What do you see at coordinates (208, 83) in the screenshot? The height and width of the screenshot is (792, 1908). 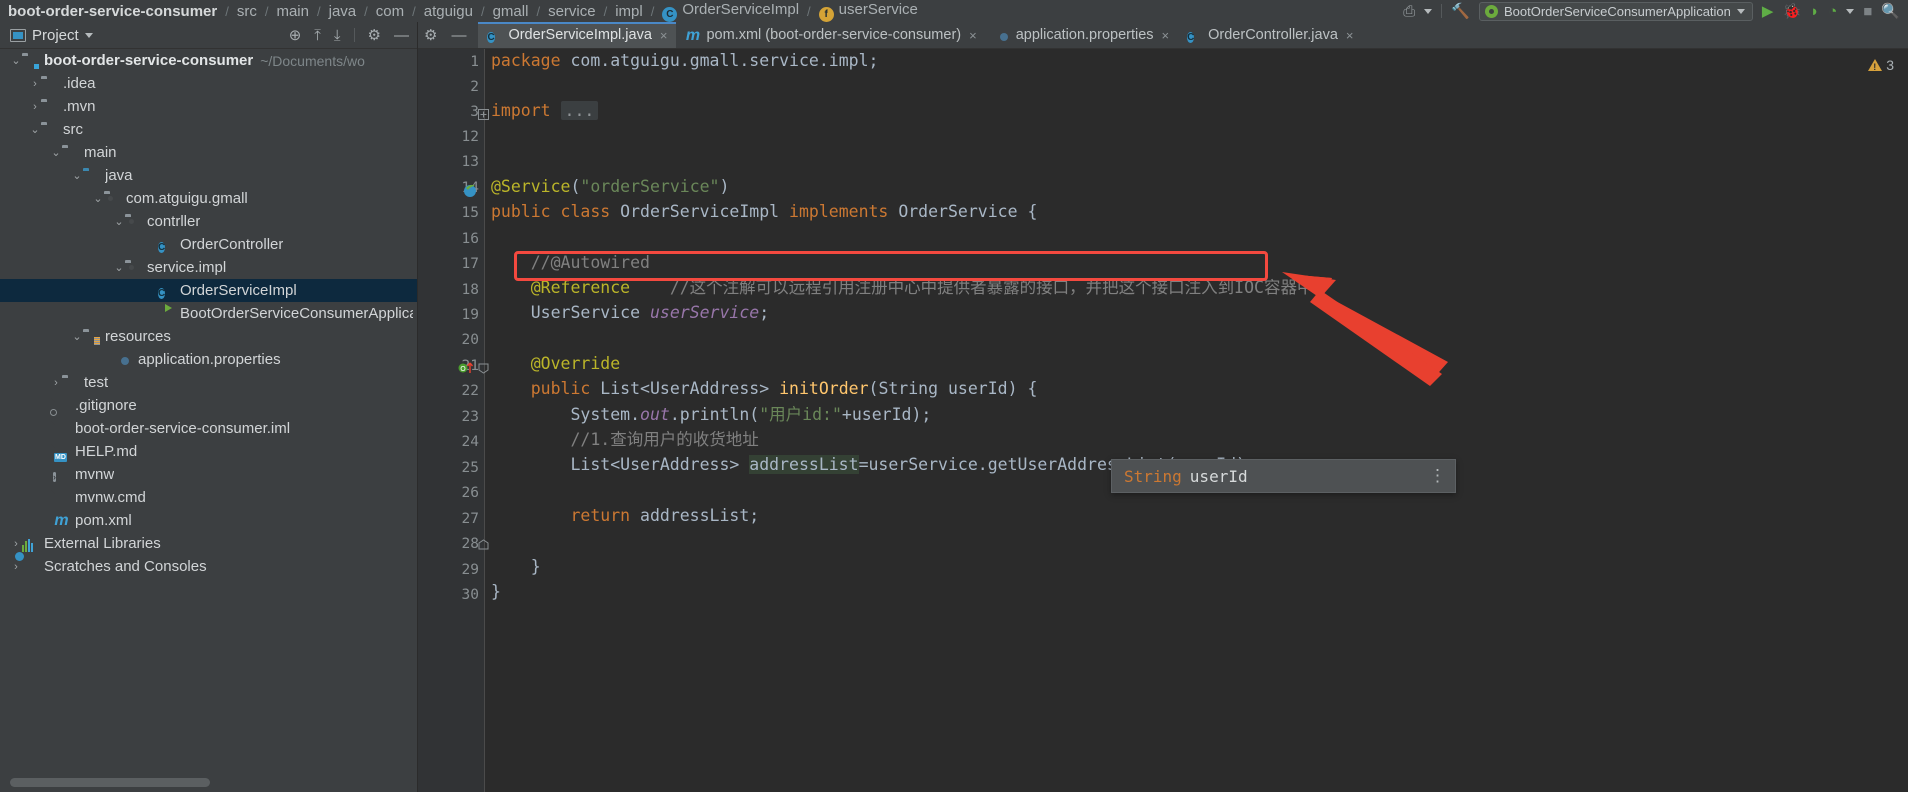 I see `tree-item-idea: › .idea` at bounding box center [208, 83].